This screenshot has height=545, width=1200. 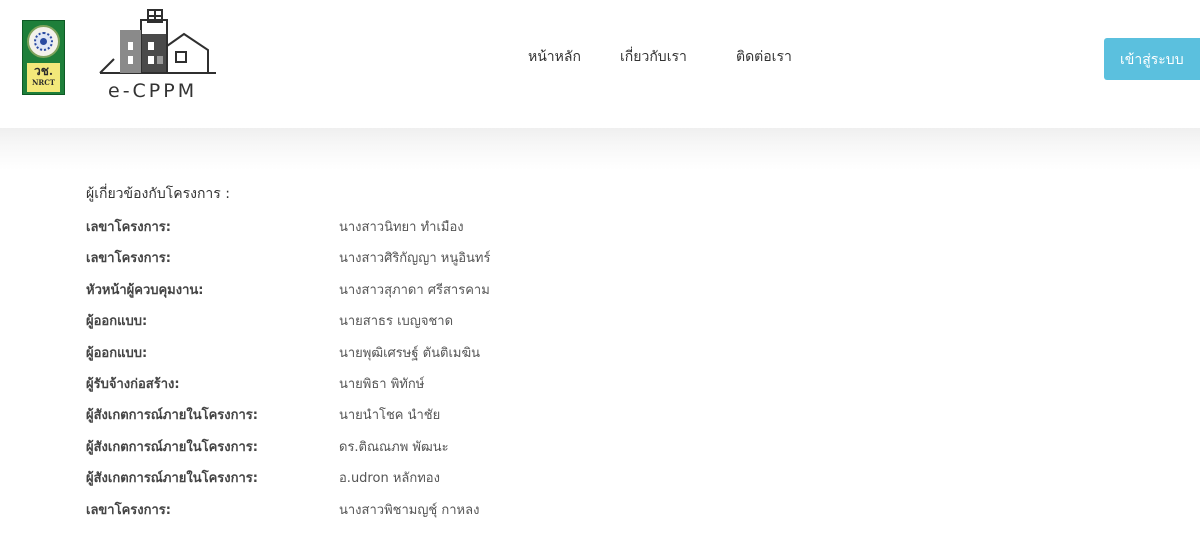 I want to click on nrct-logo-thai-text: วช., so click(x=43, y=71).